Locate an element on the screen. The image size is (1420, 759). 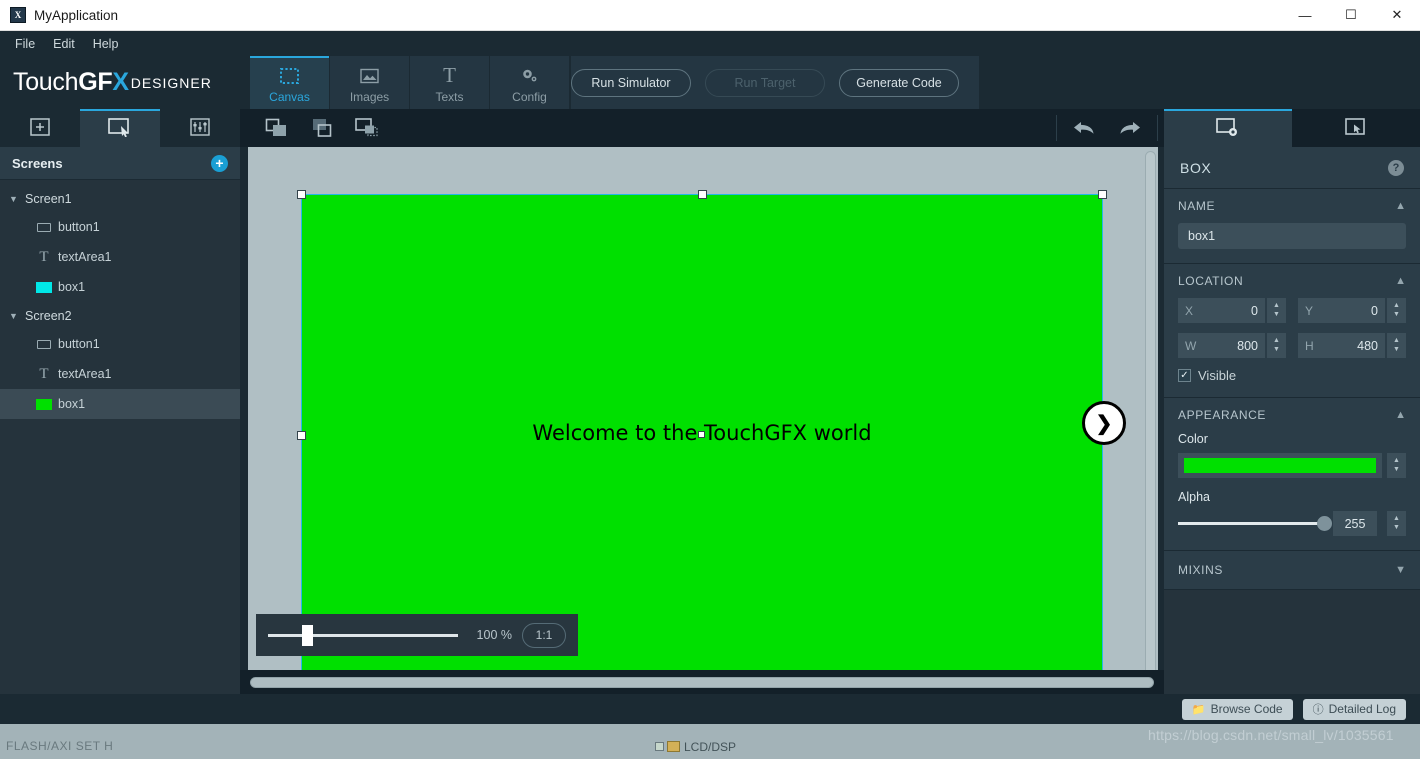
tree-item-screen2-button1: button1 is located at coordinates (120, 344).